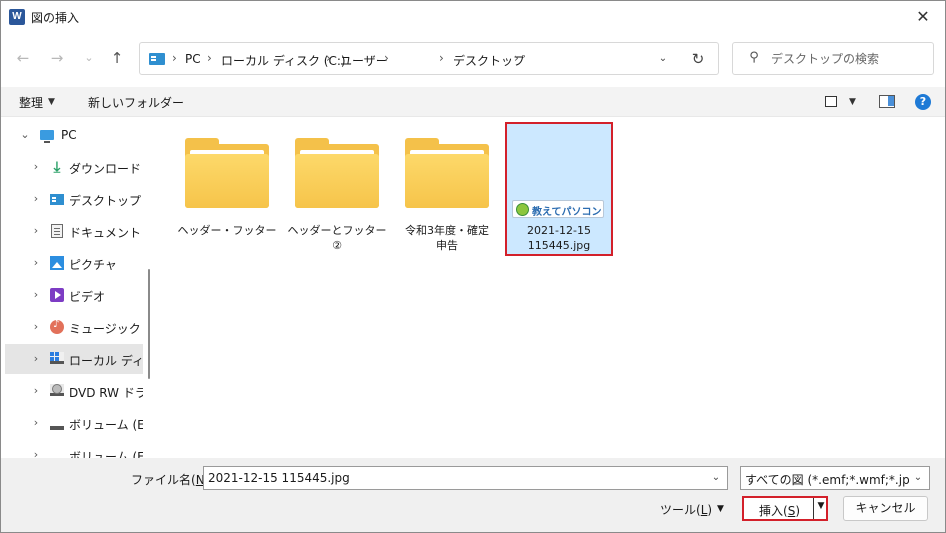 This screenshot has width=946, height=533. I want to click on thumbnail-text: 教えてパソコン, so click(567, 212).